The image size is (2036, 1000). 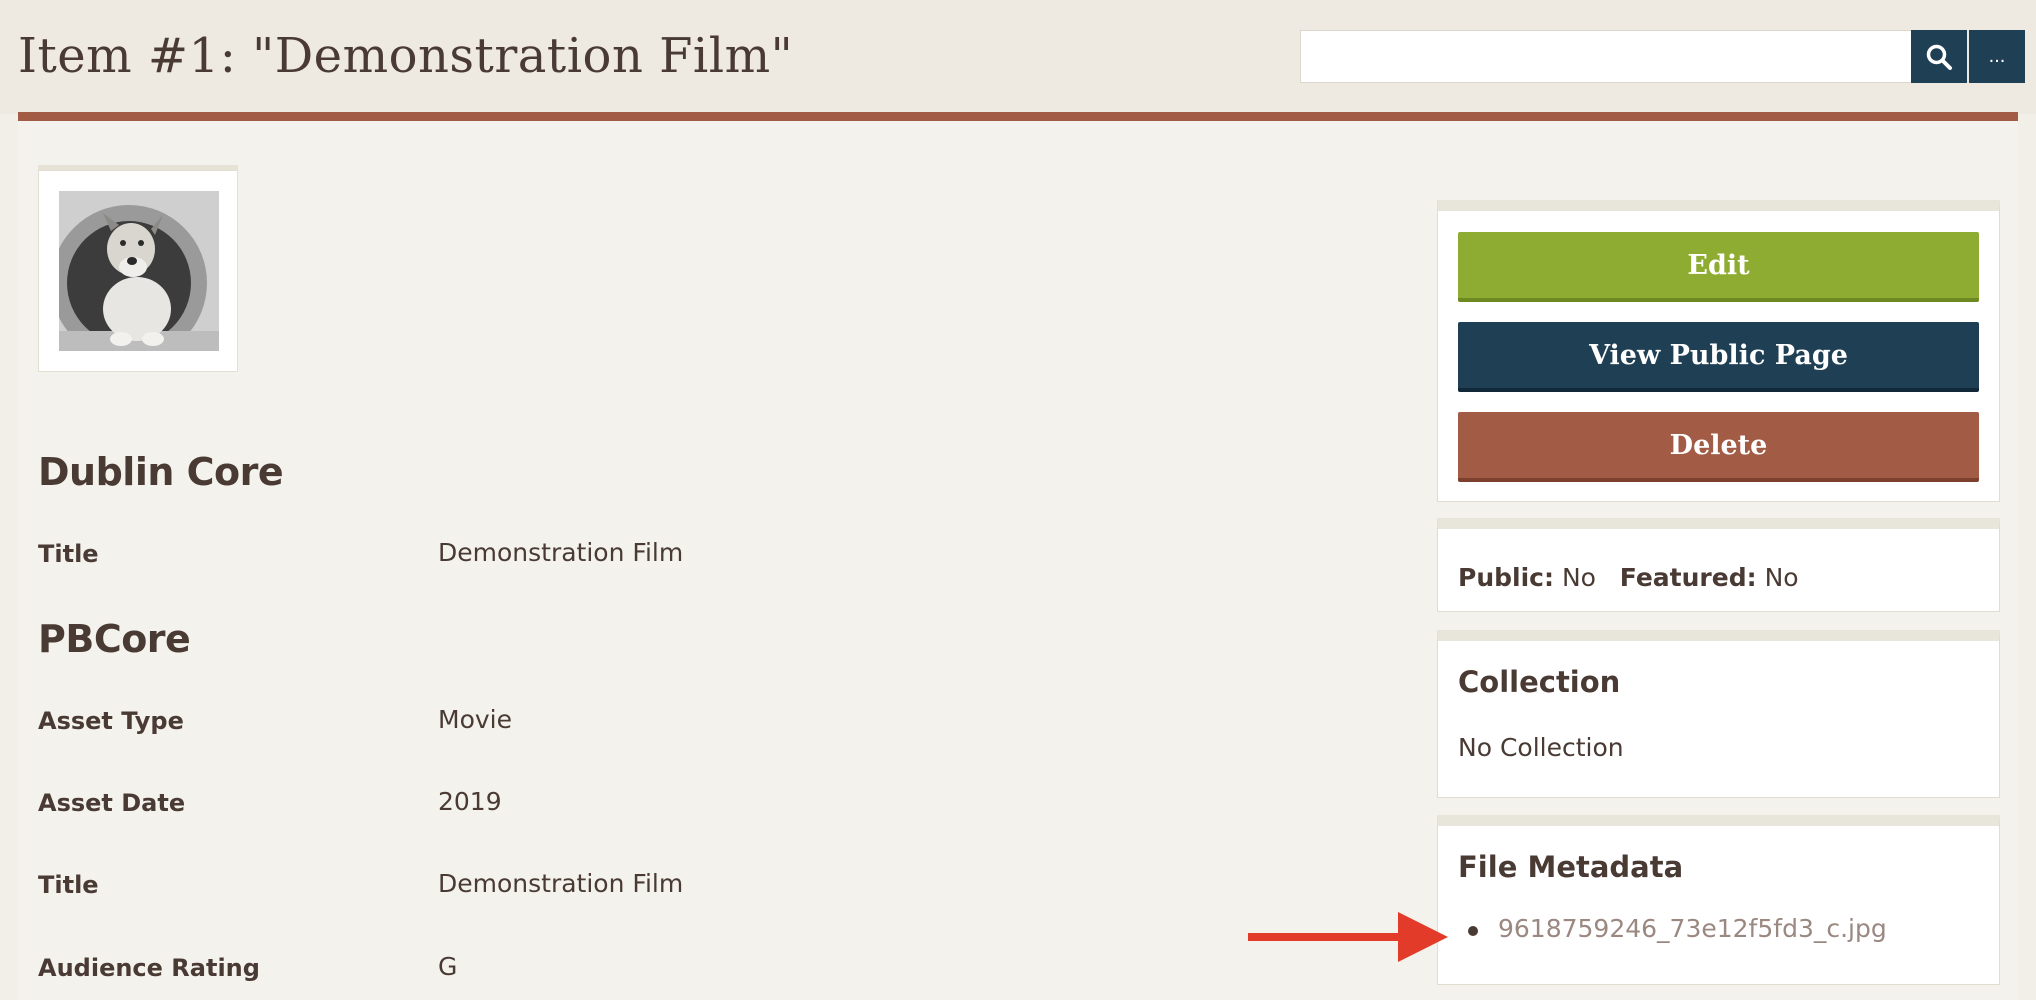 What do you see at coordinates (1018, 116) in the screenshot?
I see `header-accent-rule` at bounding box center [1018, 116].